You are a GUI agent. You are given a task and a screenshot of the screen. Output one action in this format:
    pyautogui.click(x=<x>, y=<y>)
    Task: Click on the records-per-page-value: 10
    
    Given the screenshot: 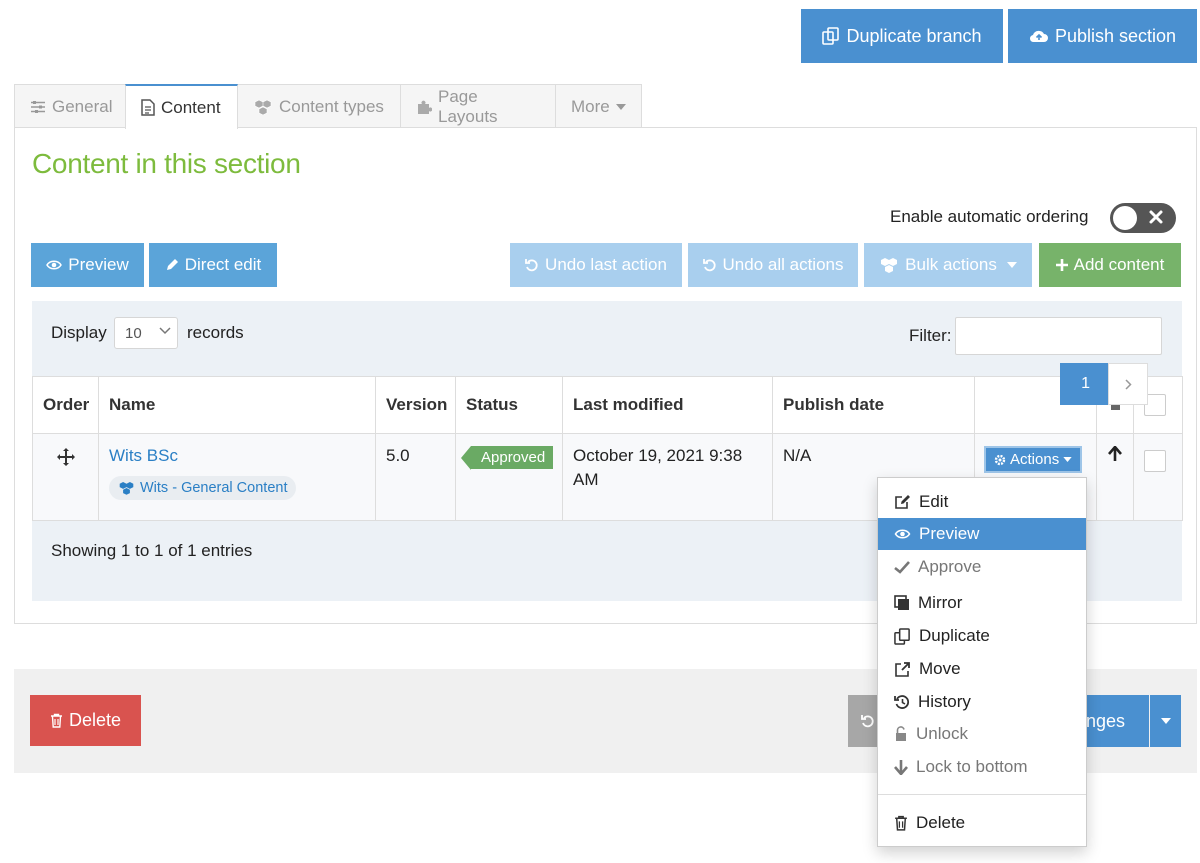 What is the action you would take?
    pyautogui.click(x=133, y=333)
    